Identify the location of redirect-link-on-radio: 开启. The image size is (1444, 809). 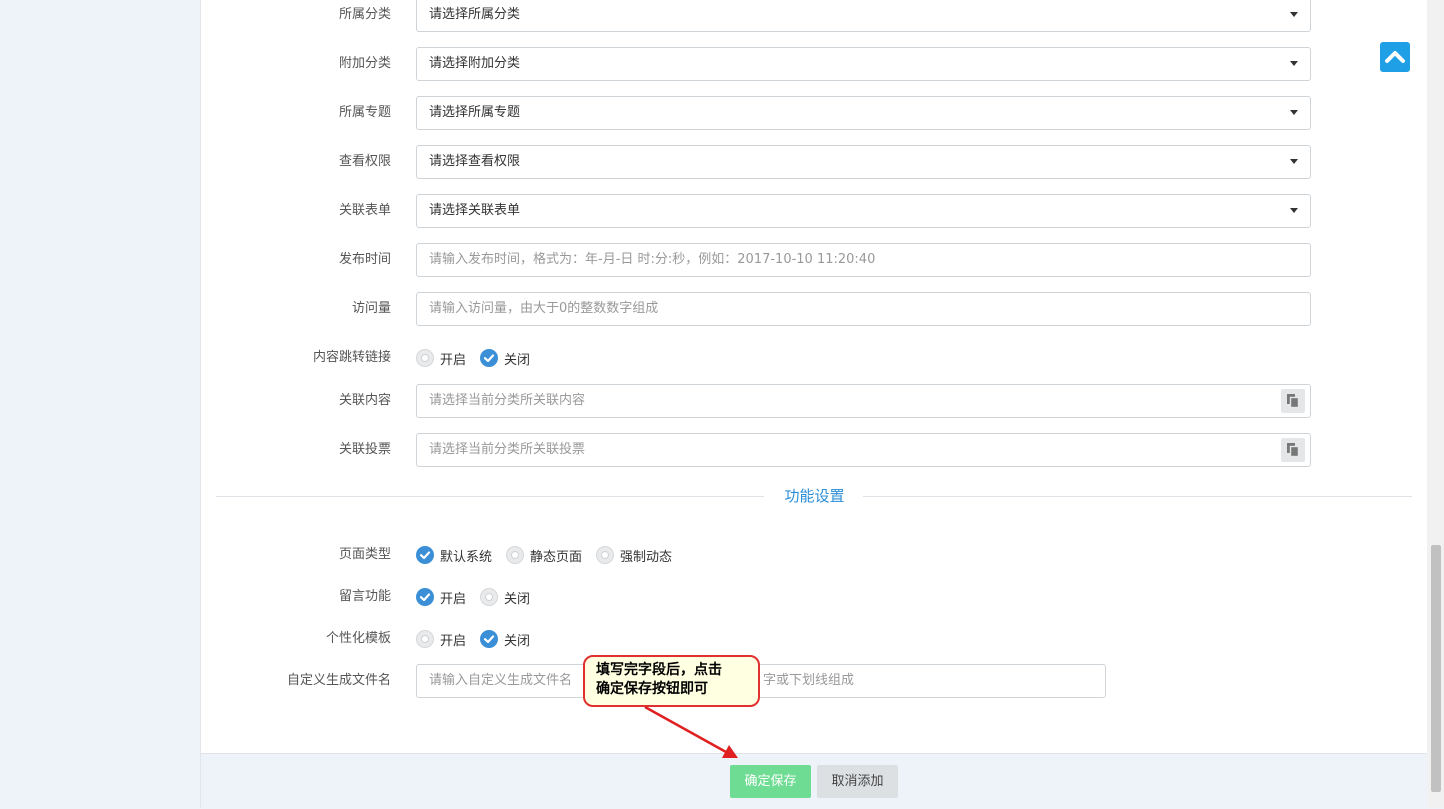
(441, 358).